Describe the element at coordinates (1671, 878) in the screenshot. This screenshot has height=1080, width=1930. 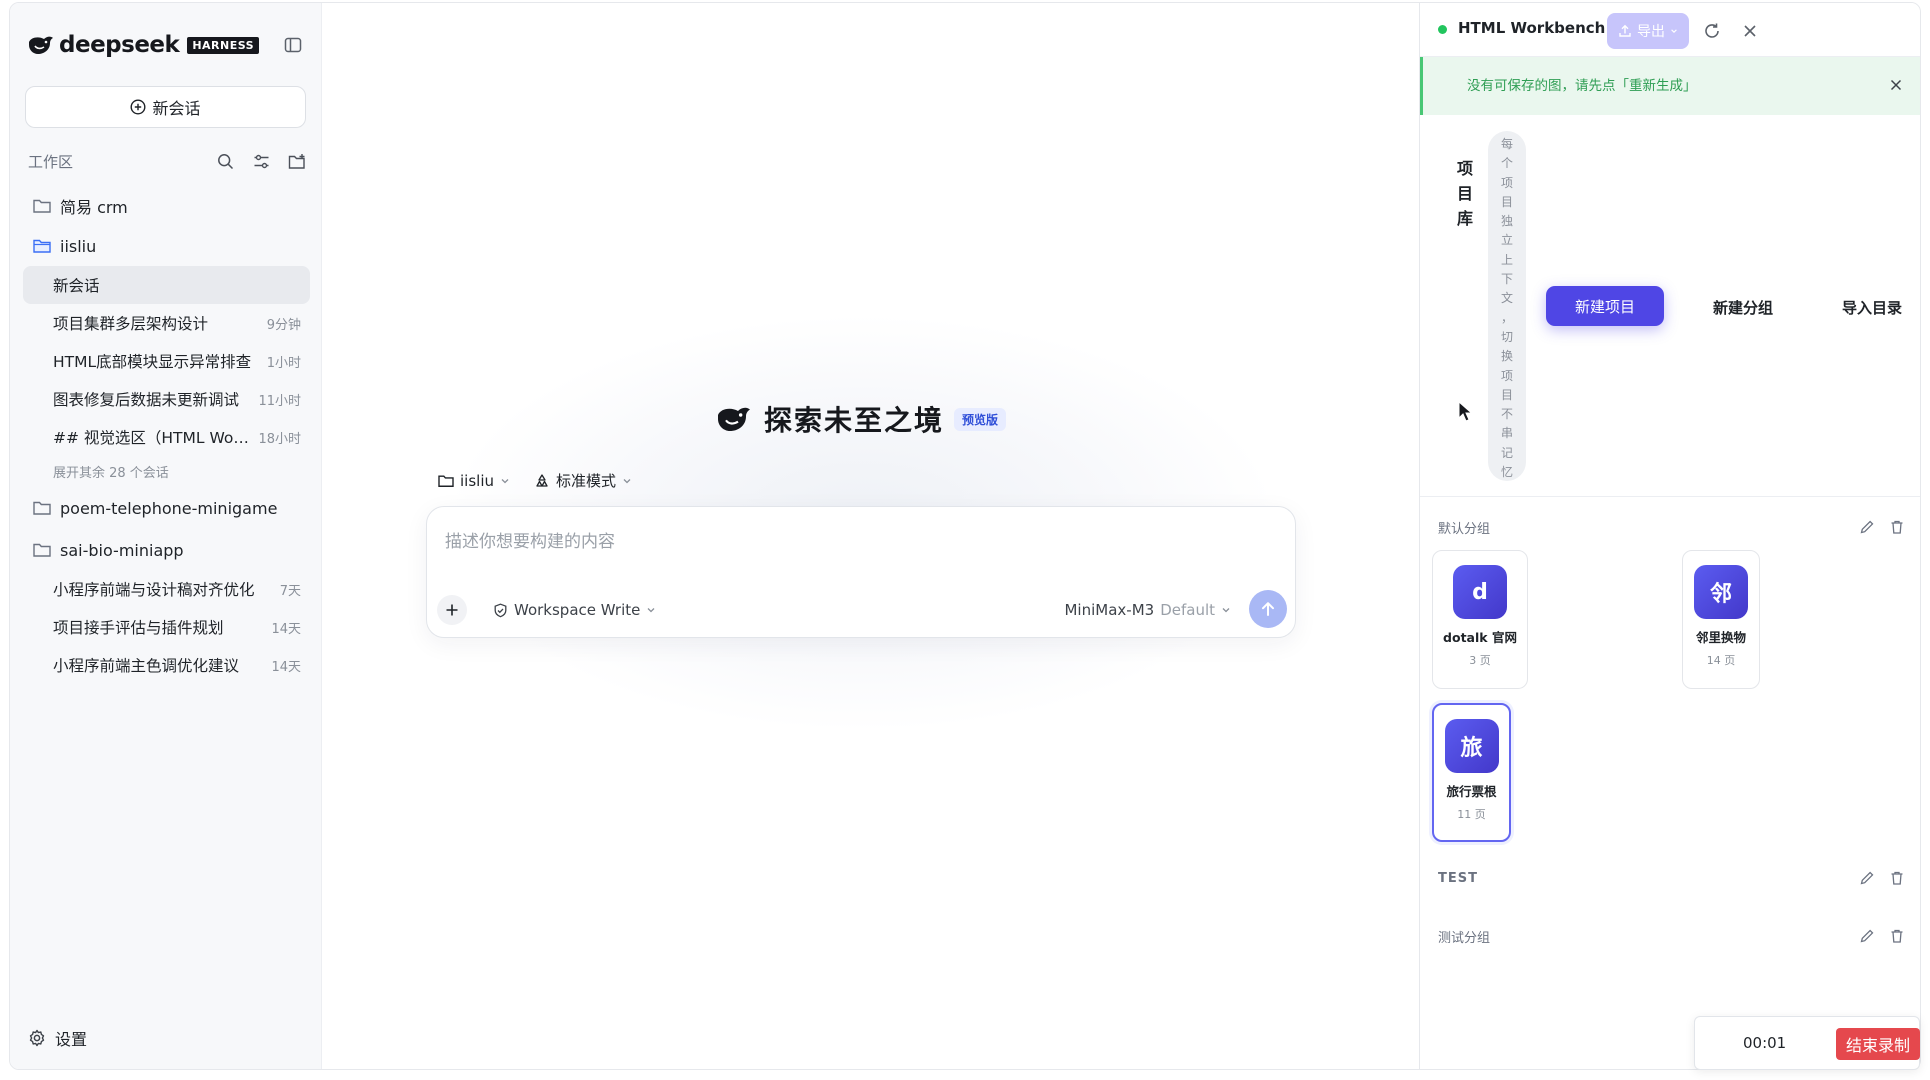
I see `group-header: TEST` at that location.